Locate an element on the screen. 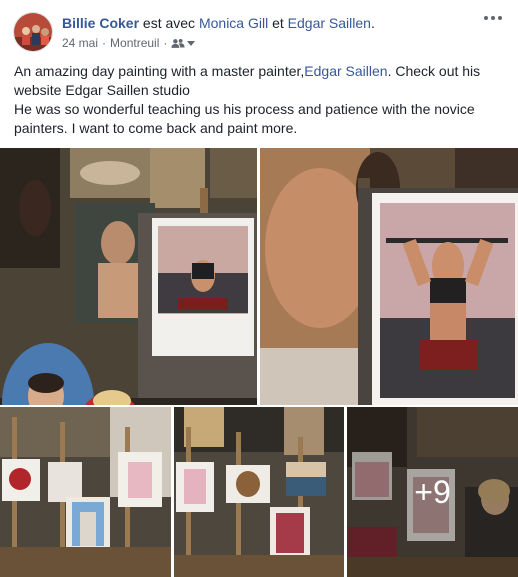 This screenshot has width=518, height=577. tagged-person-link: Monica Gill is located at coordinates (233, 23).